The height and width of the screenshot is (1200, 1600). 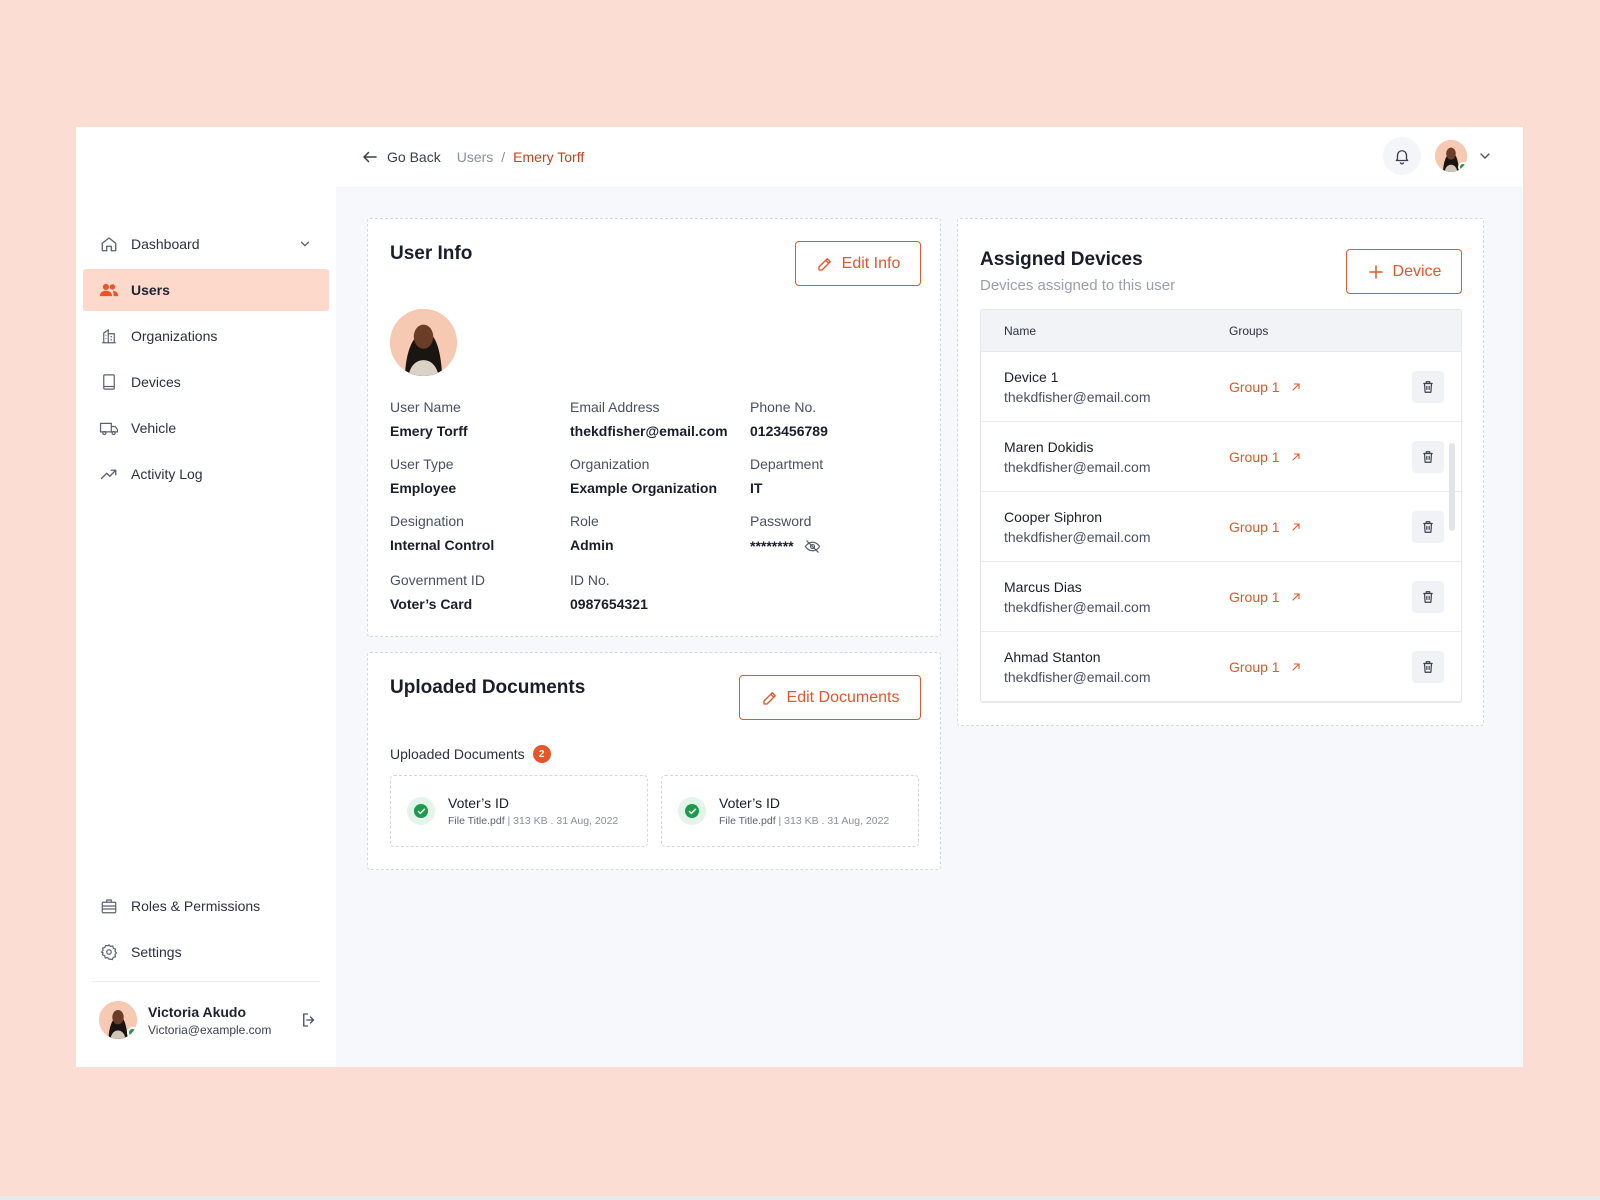 I want to click on profile-avatar, so click(x=1451, y=156).